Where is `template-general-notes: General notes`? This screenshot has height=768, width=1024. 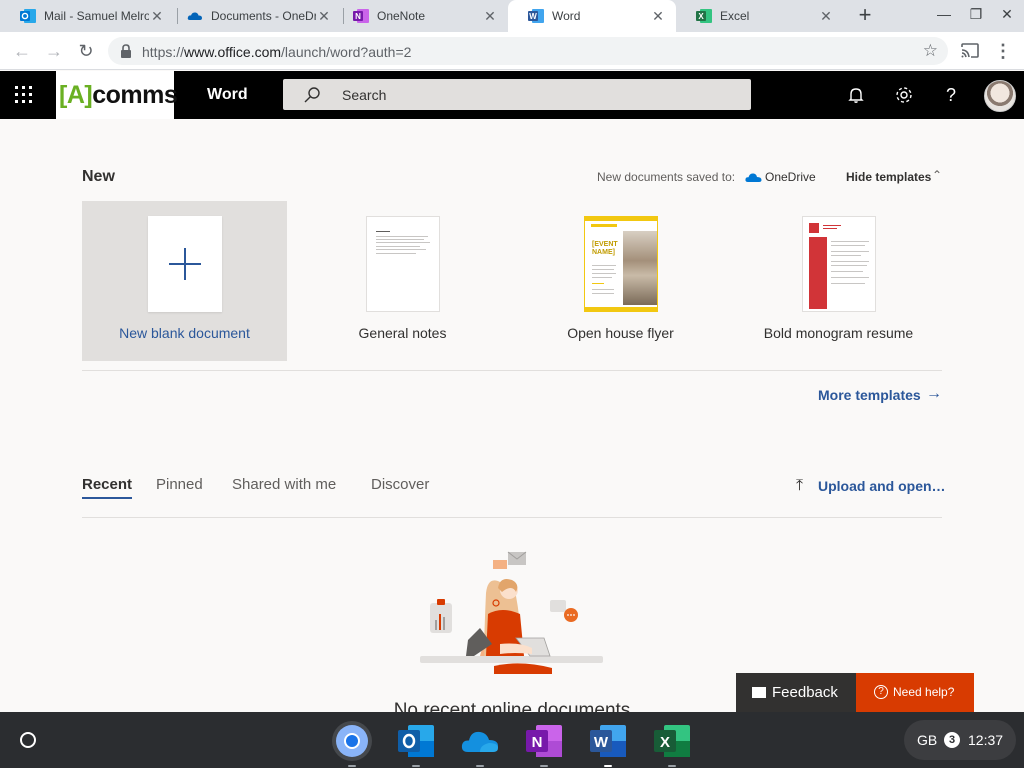 template-general-notes: General notes is located at coordinates (402, 281).